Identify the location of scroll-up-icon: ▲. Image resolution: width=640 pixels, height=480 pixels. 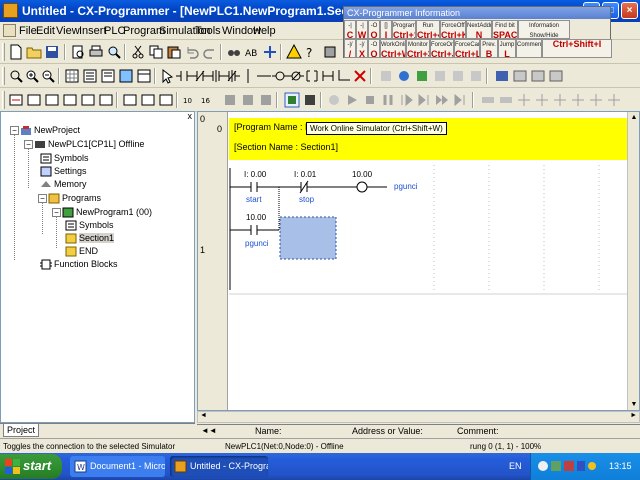
(634, 118).